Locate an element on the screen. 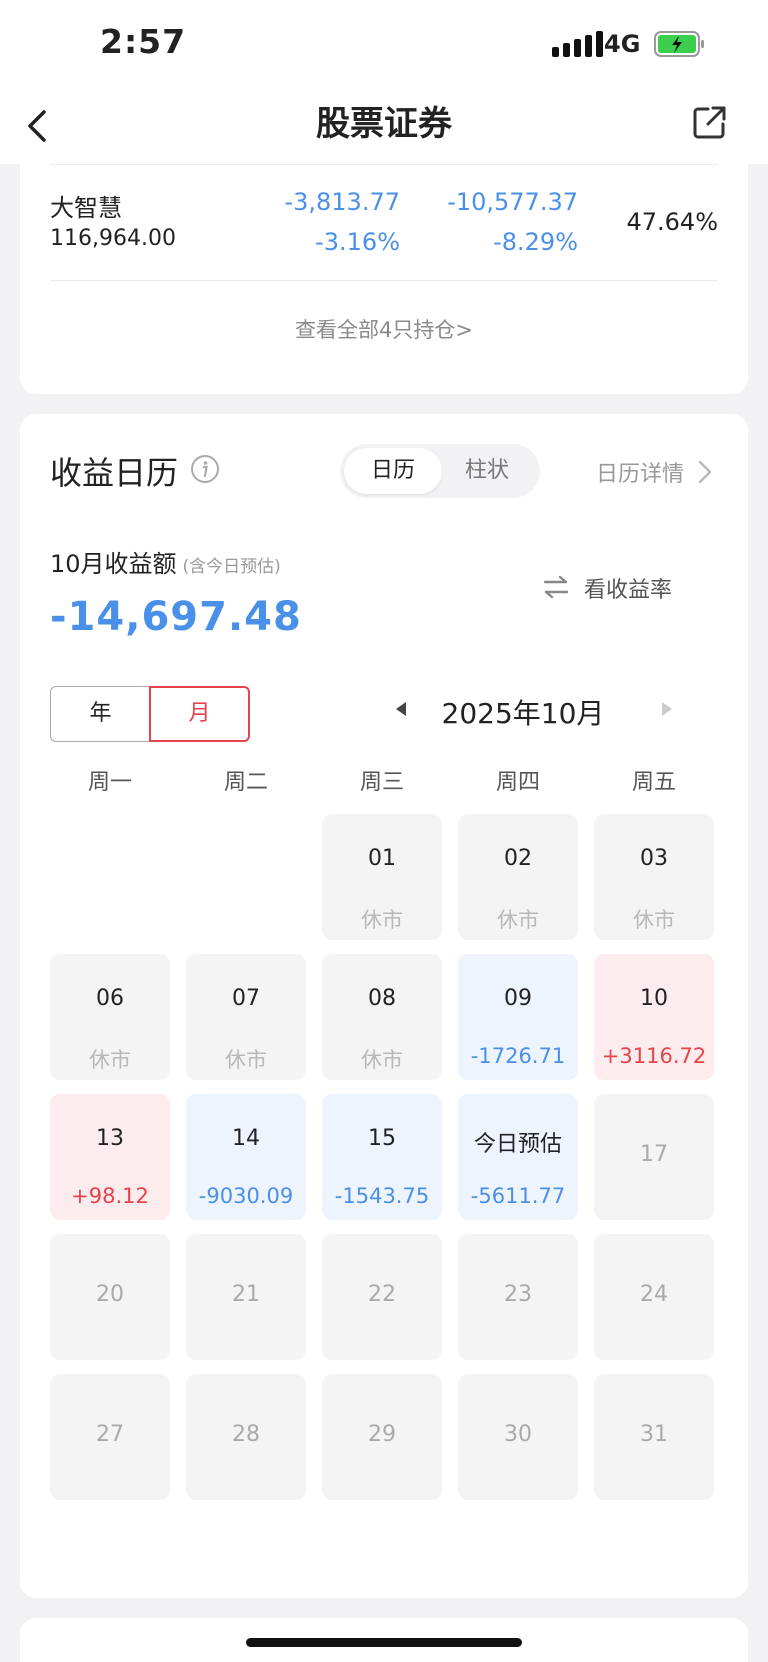  calendar-day-label: 01 is located at coordinates (382, 858).